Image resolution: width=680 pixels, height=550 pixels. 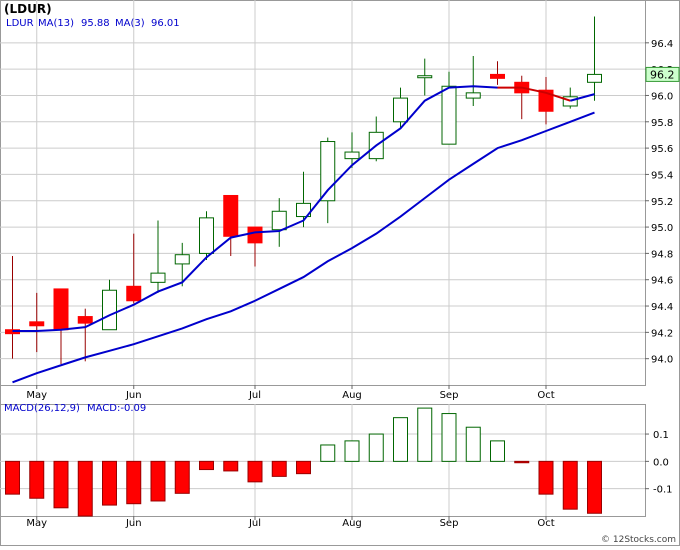 I want to click on price-y-tick-label: 96.4, so click(x=662, y=44).